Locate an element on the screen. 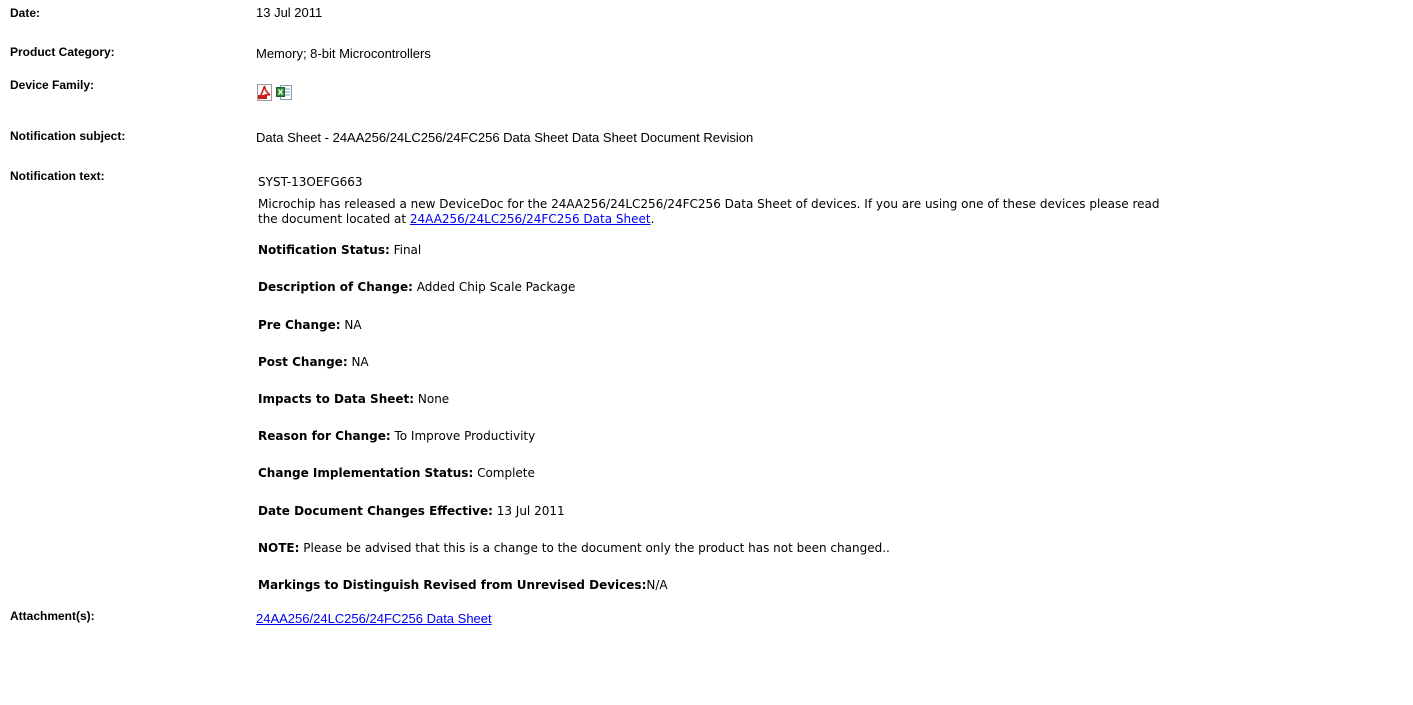  note-label: NOTE: is located at coordinates (279, 548).